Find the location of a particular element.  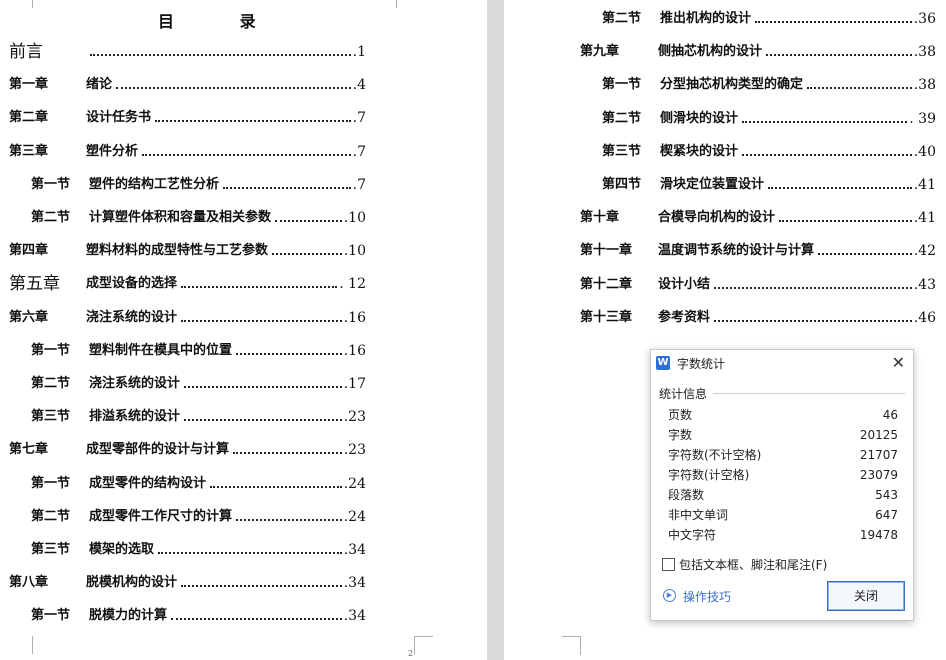

toc-entry-title: 塑料材料的成型特性与工艺参数 is located at coordinates (177, 251).